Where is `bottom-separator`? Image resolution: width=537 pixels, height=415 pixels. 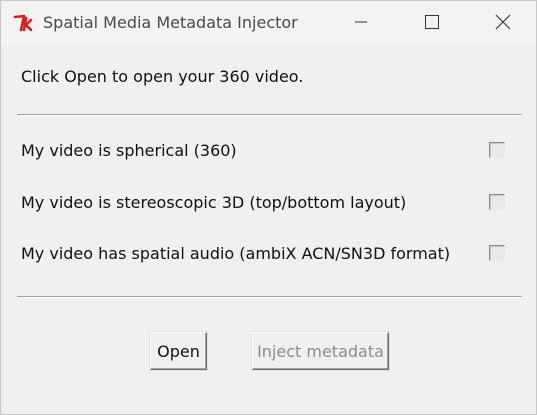 bottom-separator is located at coordinates (269, 297).